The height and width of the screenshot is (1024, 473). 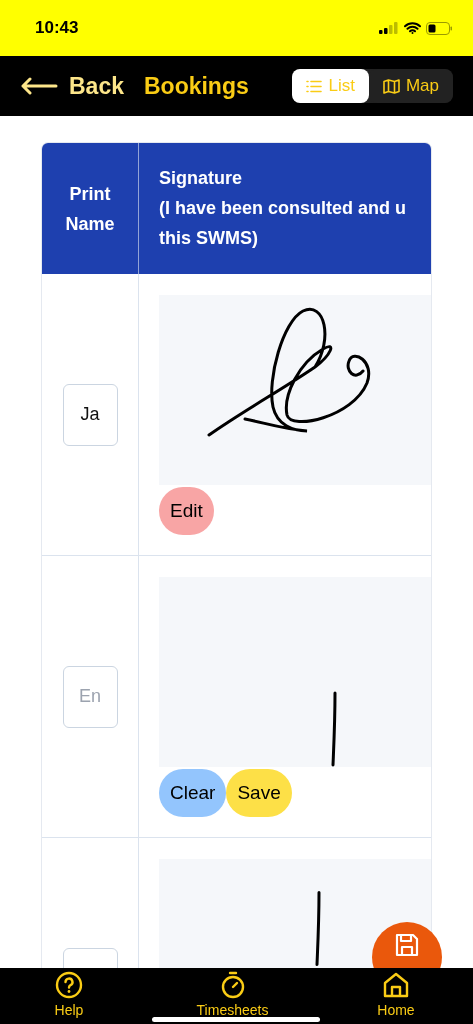 What do you see at coordinates (72, 86) in the screenshot?
I see `back-button: Back` at bounding box center [72, 86].